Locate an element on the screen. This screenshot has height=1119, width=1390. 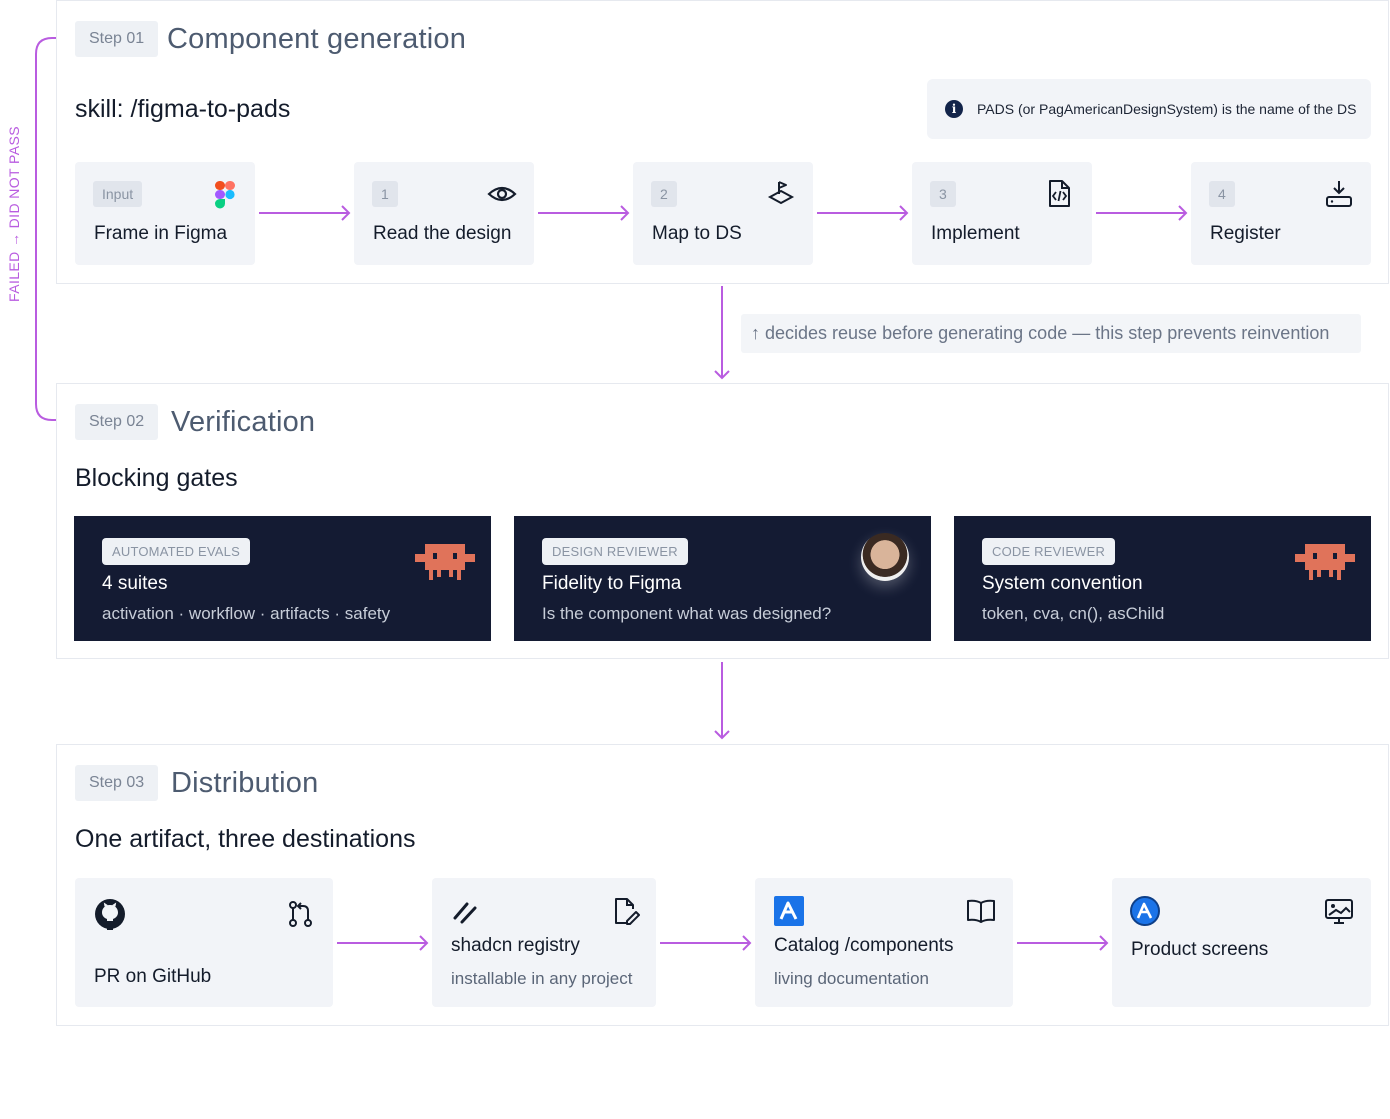
card-label: Read the design is located at coordinates (442, 233).